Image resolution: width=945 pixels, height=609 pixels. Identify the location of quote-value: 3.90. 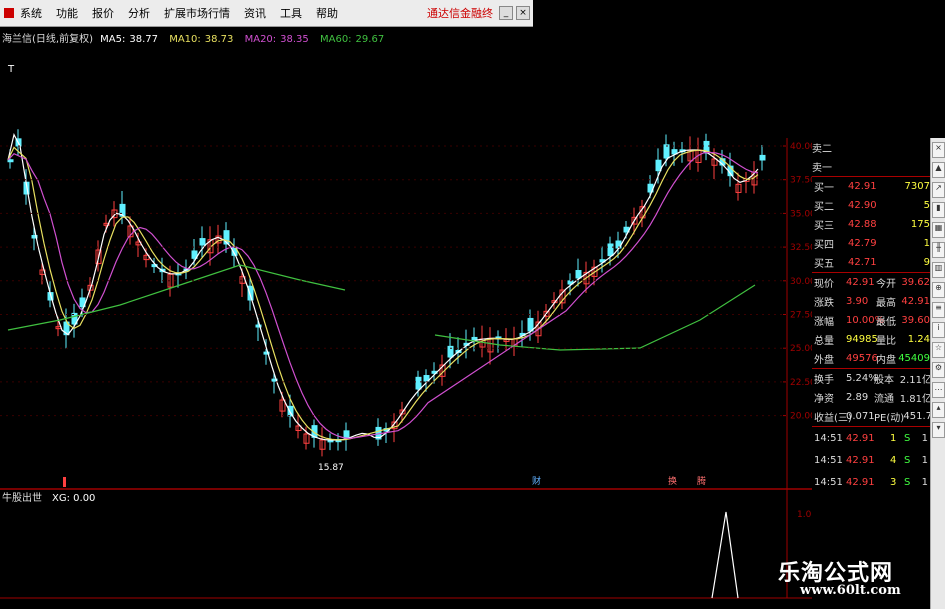
(857, 301).